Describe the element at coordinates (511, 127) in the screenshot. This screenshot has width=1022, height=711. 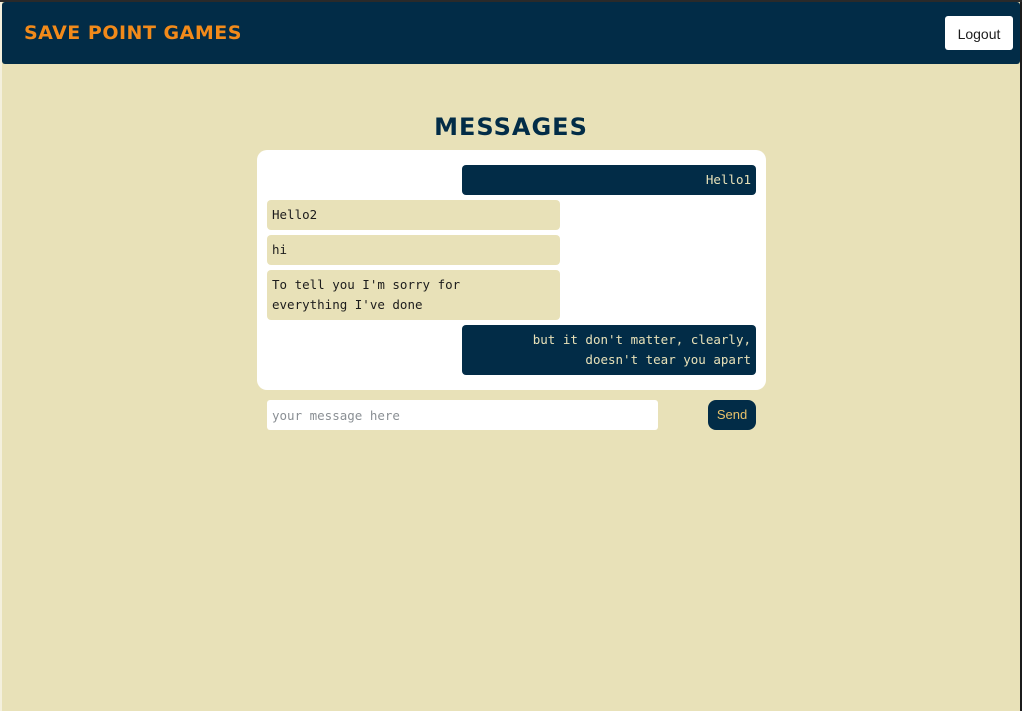
I see `page-title: Messages` at that location.